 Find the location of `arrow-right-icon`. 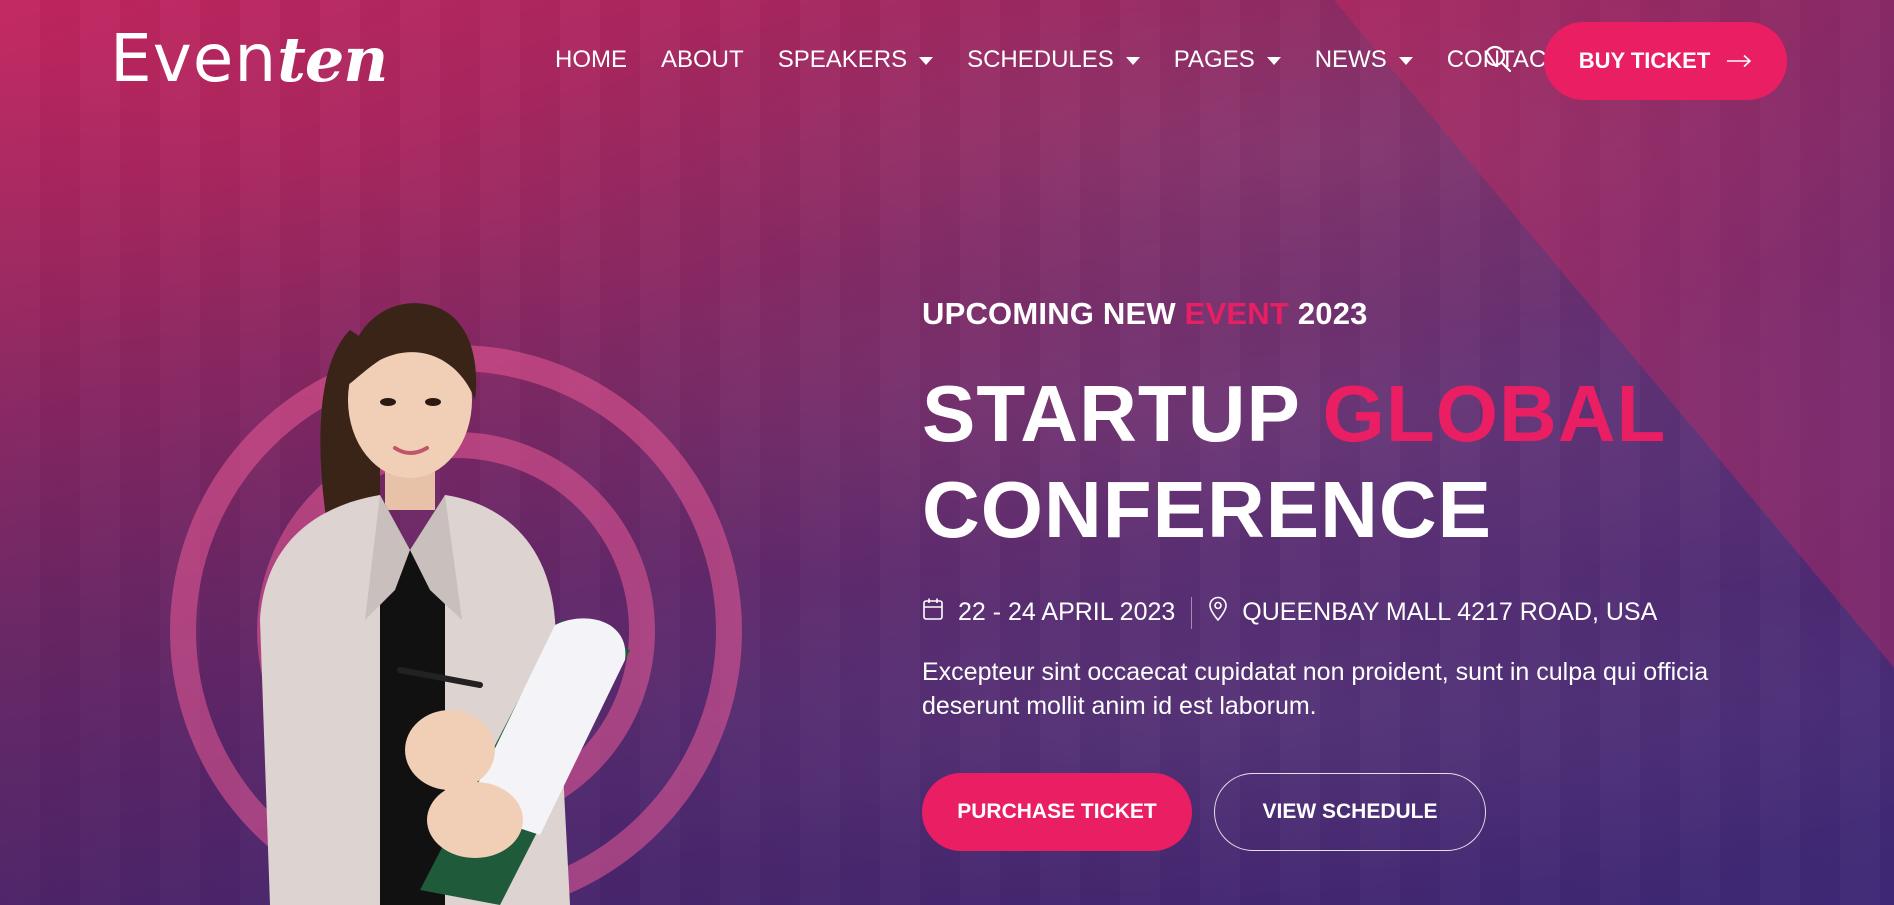

arrow-right-icon is located at coordinates (1739, 61).